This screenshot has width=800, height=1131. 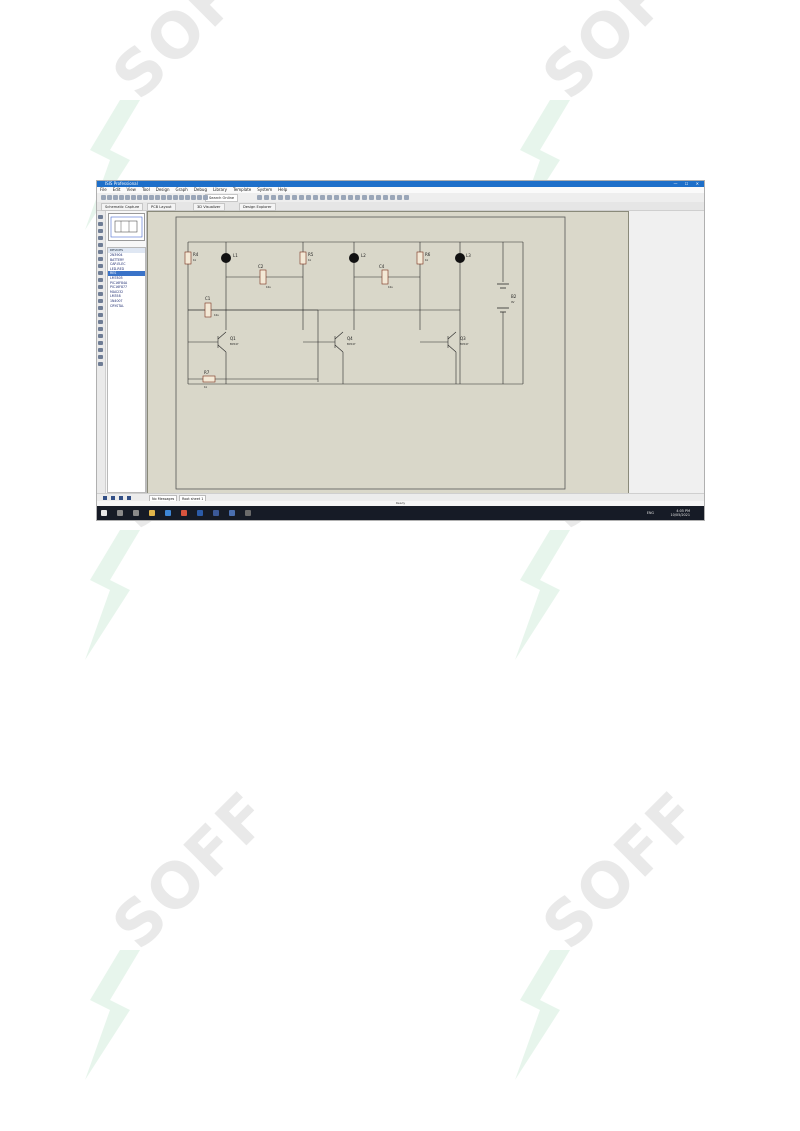 I want to click on tab-item: Design Explorer, so click(x=257, y=207).